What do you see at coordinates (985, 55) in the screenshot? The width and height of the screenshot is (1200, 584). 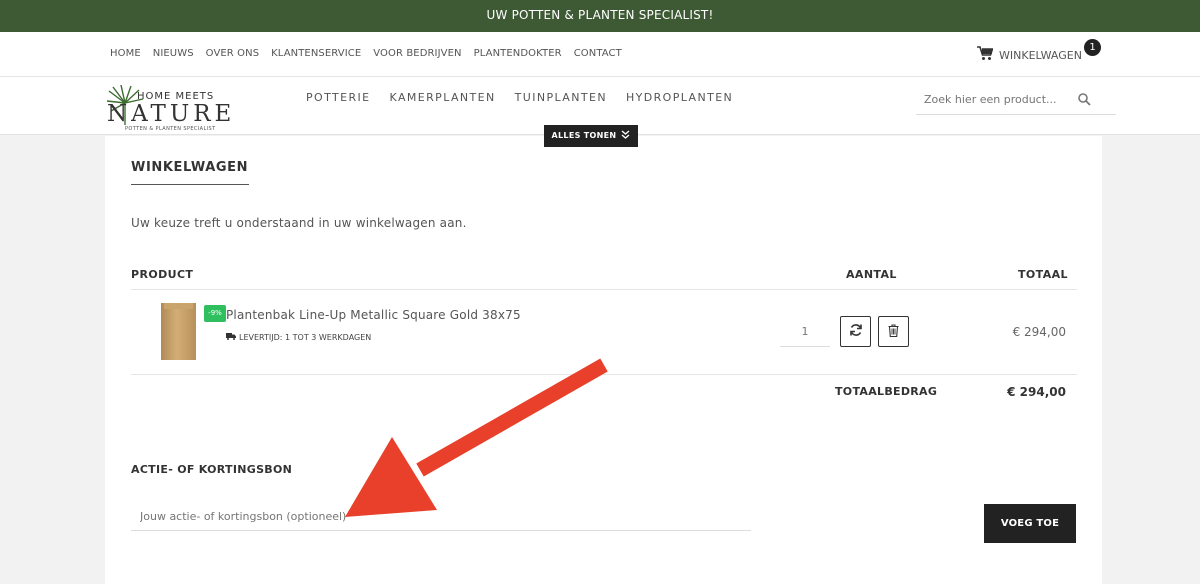 I see `cart-icon` at bounding box center [985, 55].